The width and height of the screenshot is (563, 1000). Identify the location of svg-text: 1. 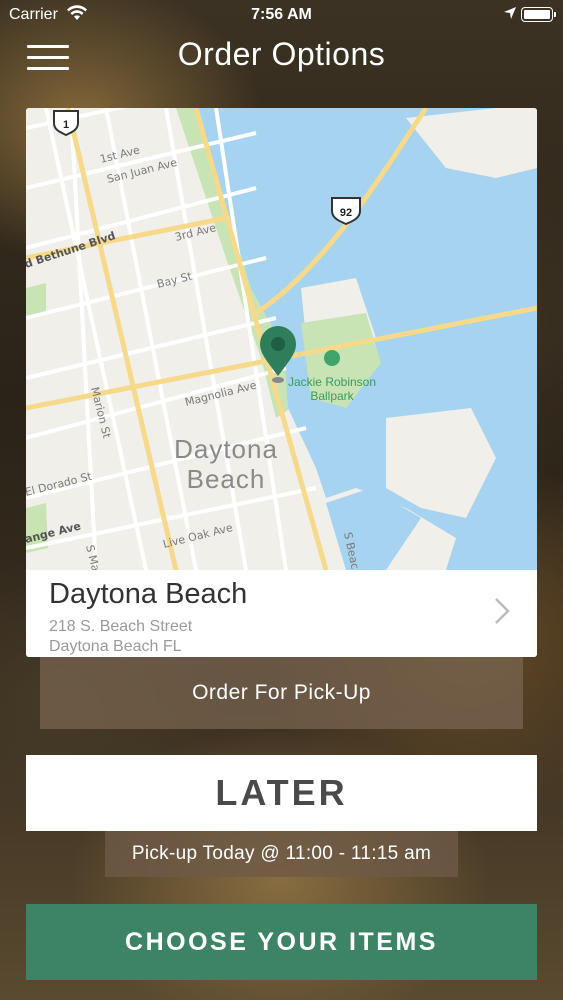
(66, 125).